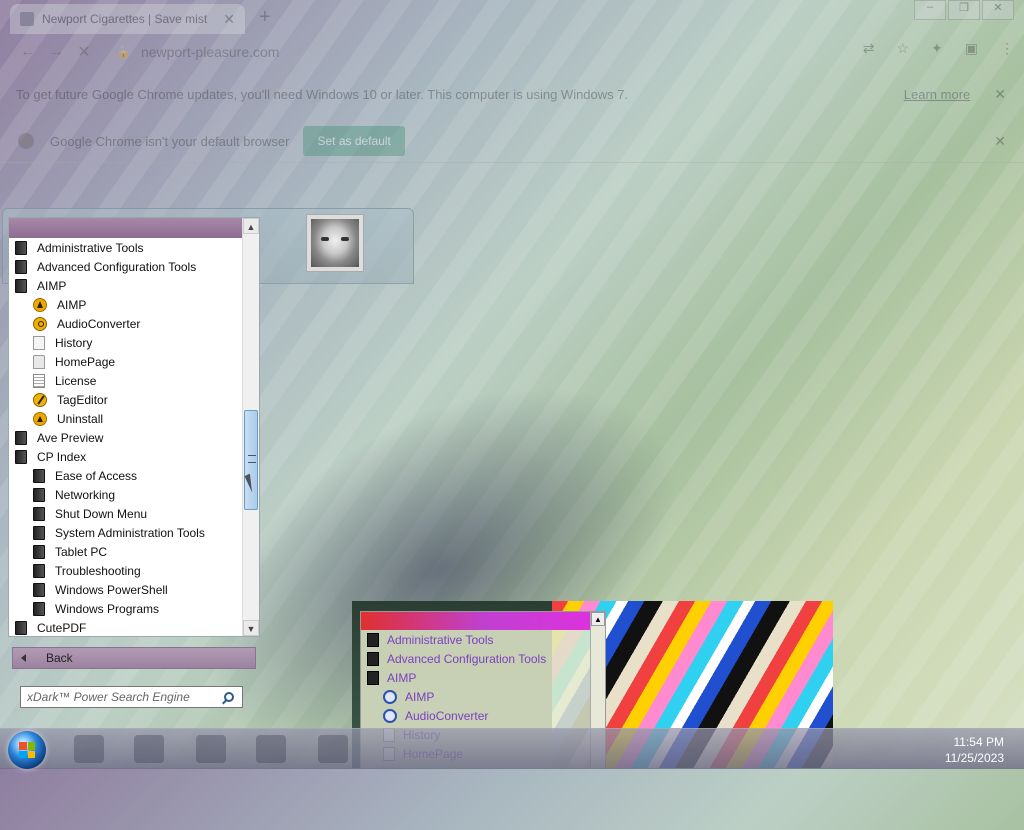  I want to click on scroll-thumb, so click(251, 460).